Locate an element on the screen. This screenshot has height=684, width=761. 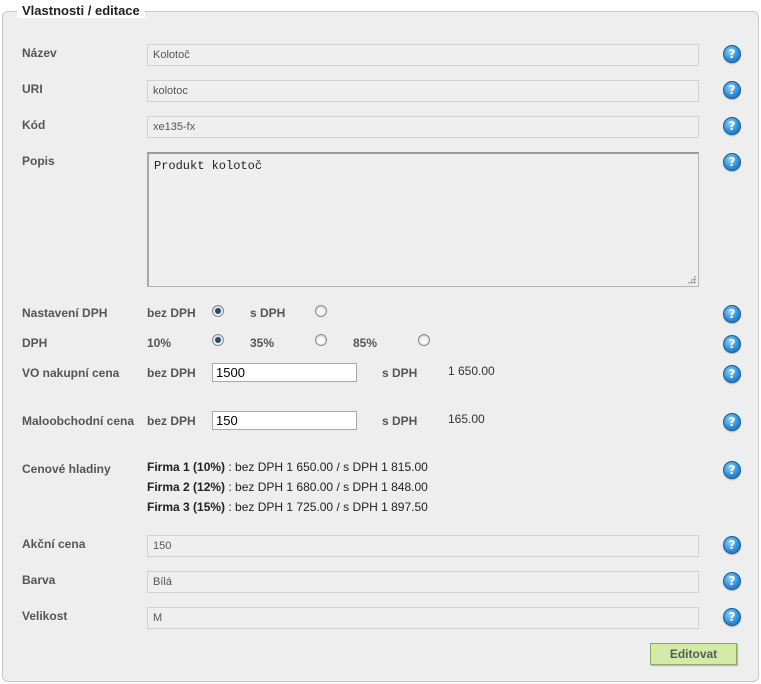
code-label: Kód is located at coordinates (34, 125).